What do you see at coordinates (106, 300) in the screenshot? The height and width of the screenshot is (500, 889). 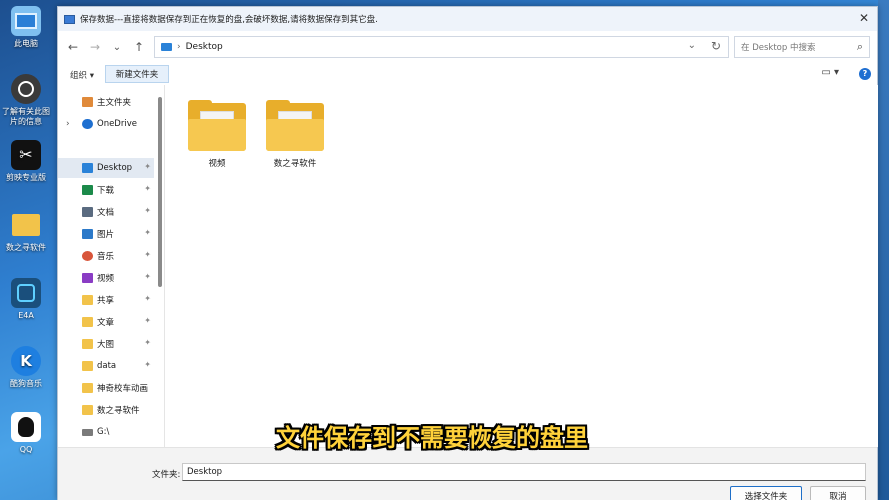 I see `sidebar-item-shared: 共享 ✦` at bounding box center [106, 300].